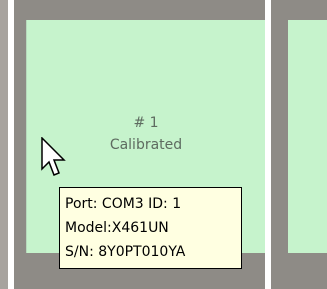 This screenshot has width=327, height=289. What do you see at coordinates (125, 252) in the screenshot?
I see `tooltip-serial-line: S/N: 8Y0PT010YA` at bounding box center [125, 252].